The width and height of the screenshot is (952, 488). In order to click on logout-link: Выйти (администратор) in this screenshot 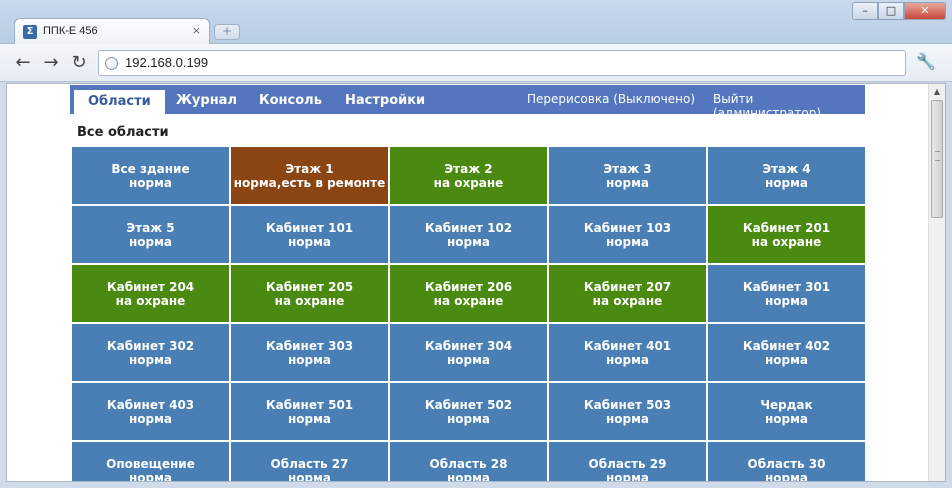, I will do `click(789, 106)`.